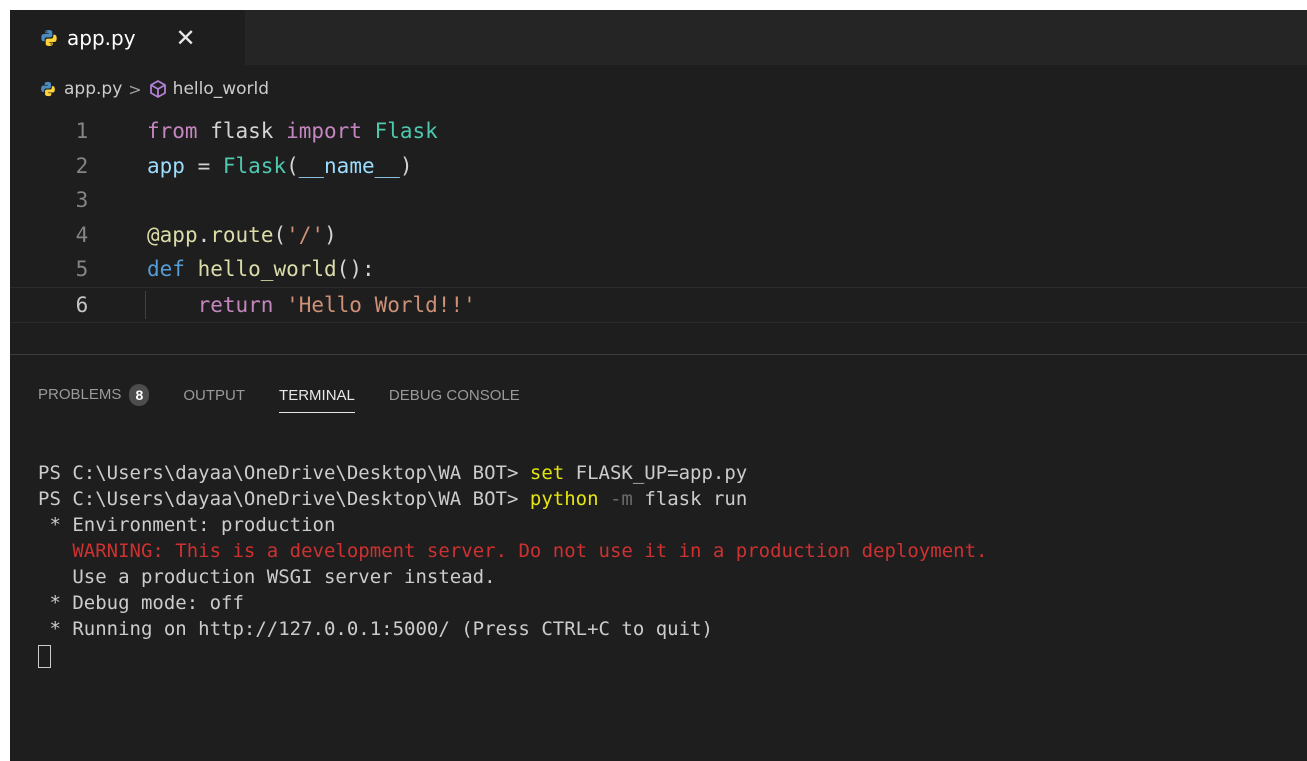 This screenshot has height=761, width=1307. I want to click on code-token: return, so click(235, 304).